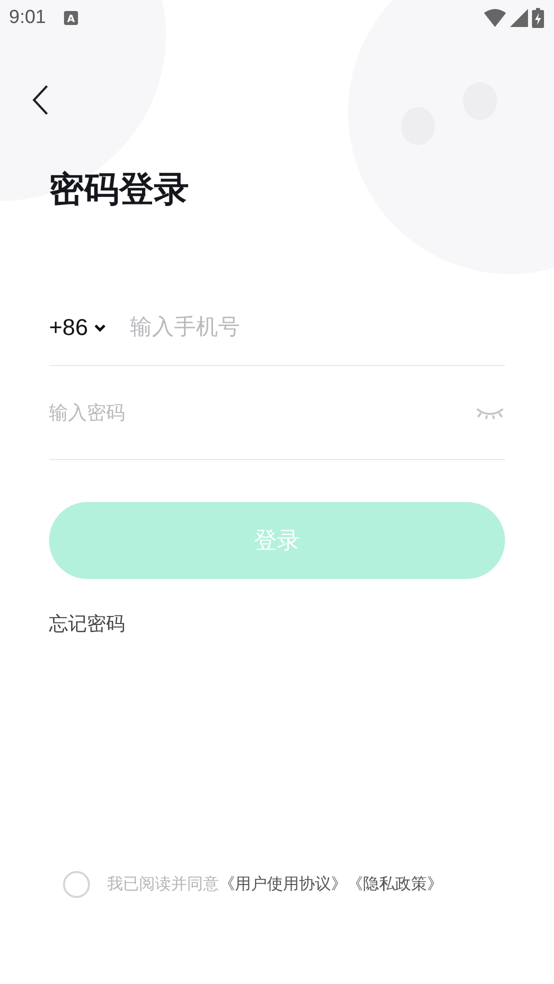  What do you see at coordinates (71, 18) in the screenshot?
I see `keyboard-a-icon: A` at bounding box center [71, 18].